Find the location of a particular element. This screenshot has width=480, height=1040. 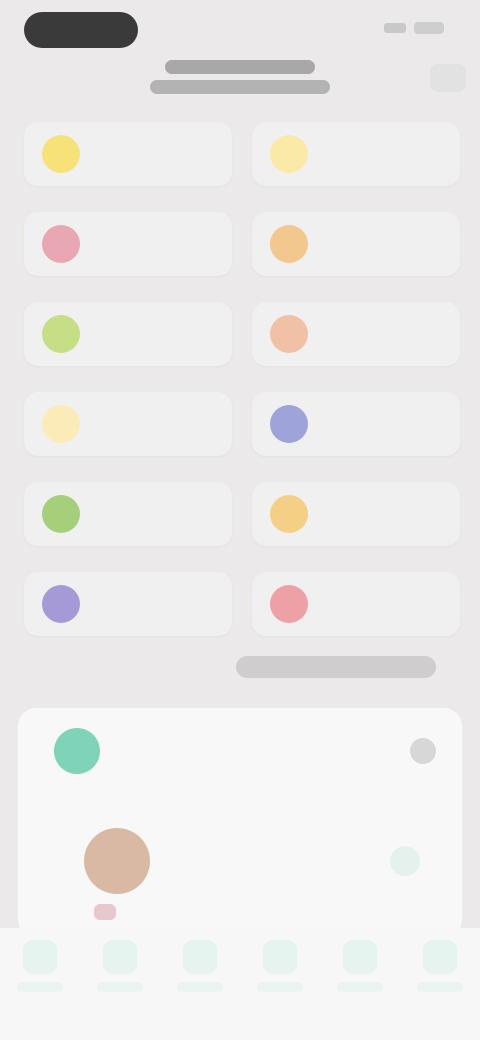

battery-icon is located at coordinates (429, 28).